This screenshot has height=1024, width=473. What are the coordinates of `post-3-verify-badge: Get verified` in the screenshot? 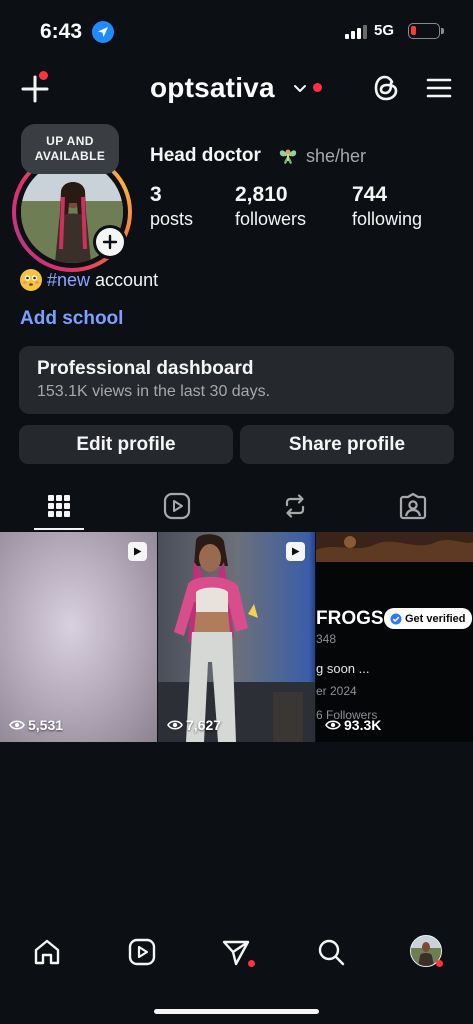 It's located at (428, 618).